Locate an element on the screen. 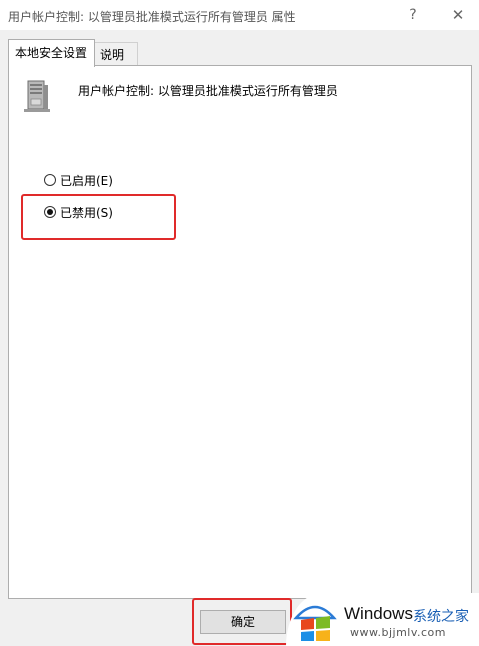  title-bar: 用户帐户控制: 以管理员批准模式运行所有管理员 属性 ? ✕ is located at coordinates (239, 15).